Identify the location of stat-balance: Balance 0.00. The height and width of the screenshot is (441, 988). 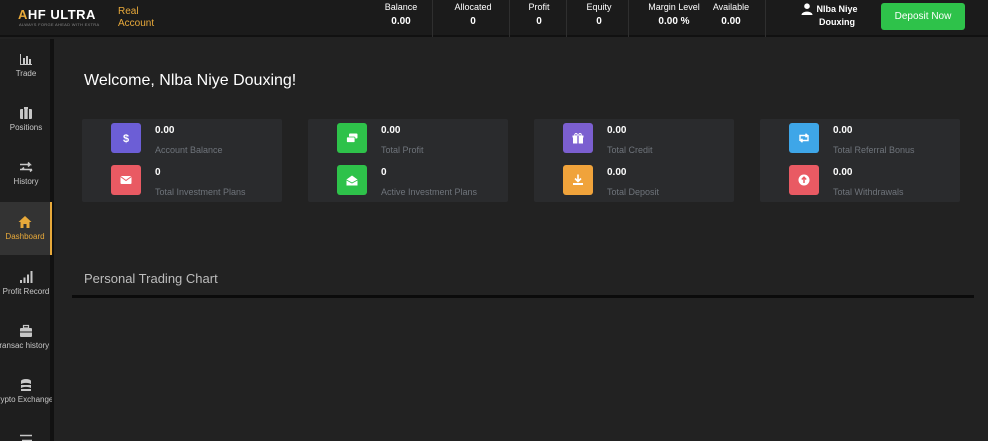
(401, 14).